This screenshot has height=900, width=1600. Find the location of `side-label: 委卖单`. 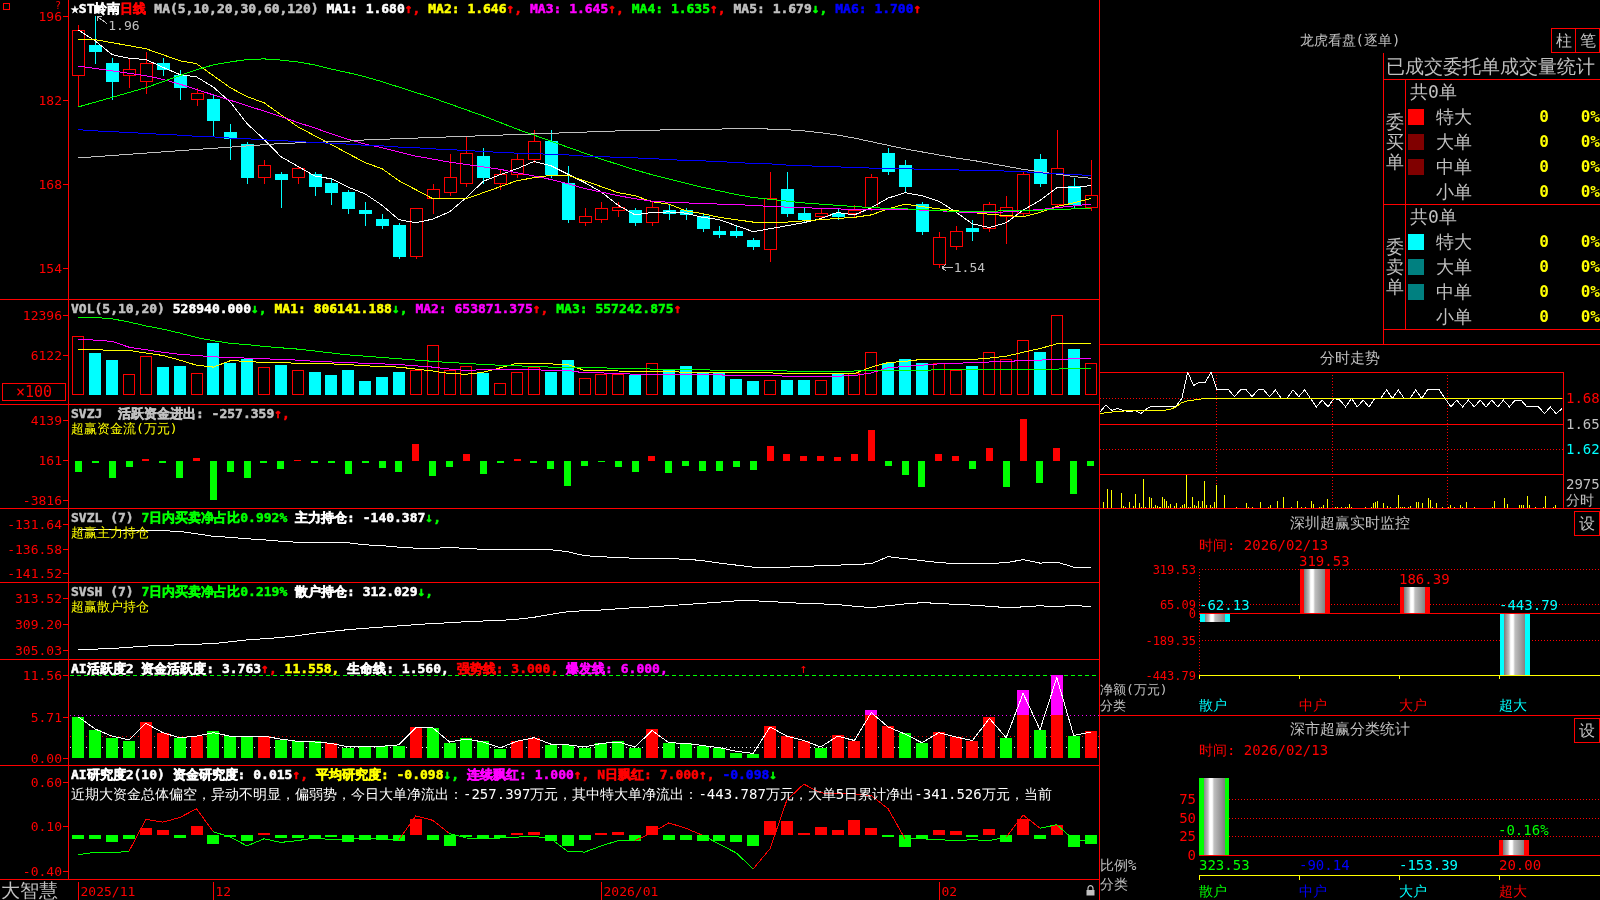

side-label: 委卖单 is located at coordinates (1394, 267).